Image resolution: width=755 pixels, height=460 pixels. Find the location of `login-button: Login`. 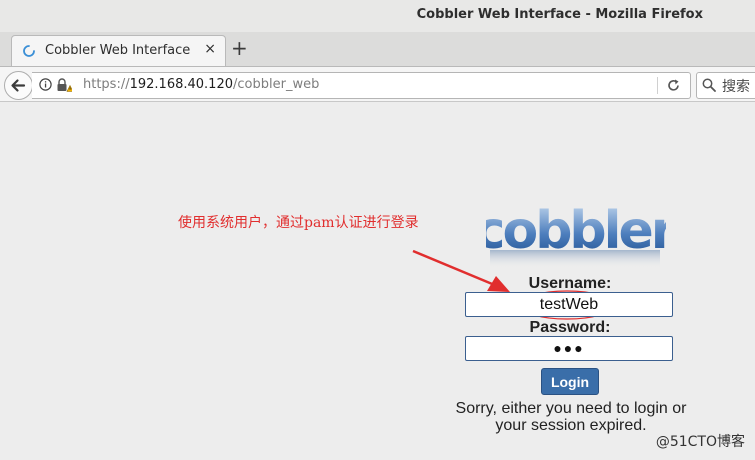

login-button: Login is located at coordinates (570, 381).